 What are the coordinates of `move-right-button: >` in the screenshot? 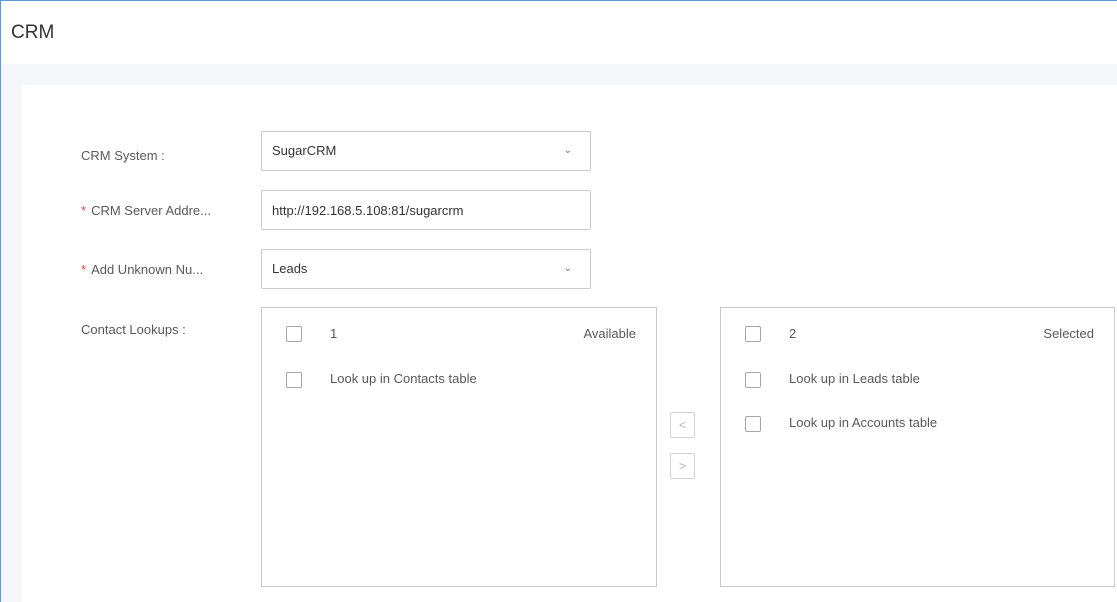 It's located at (682, 466).